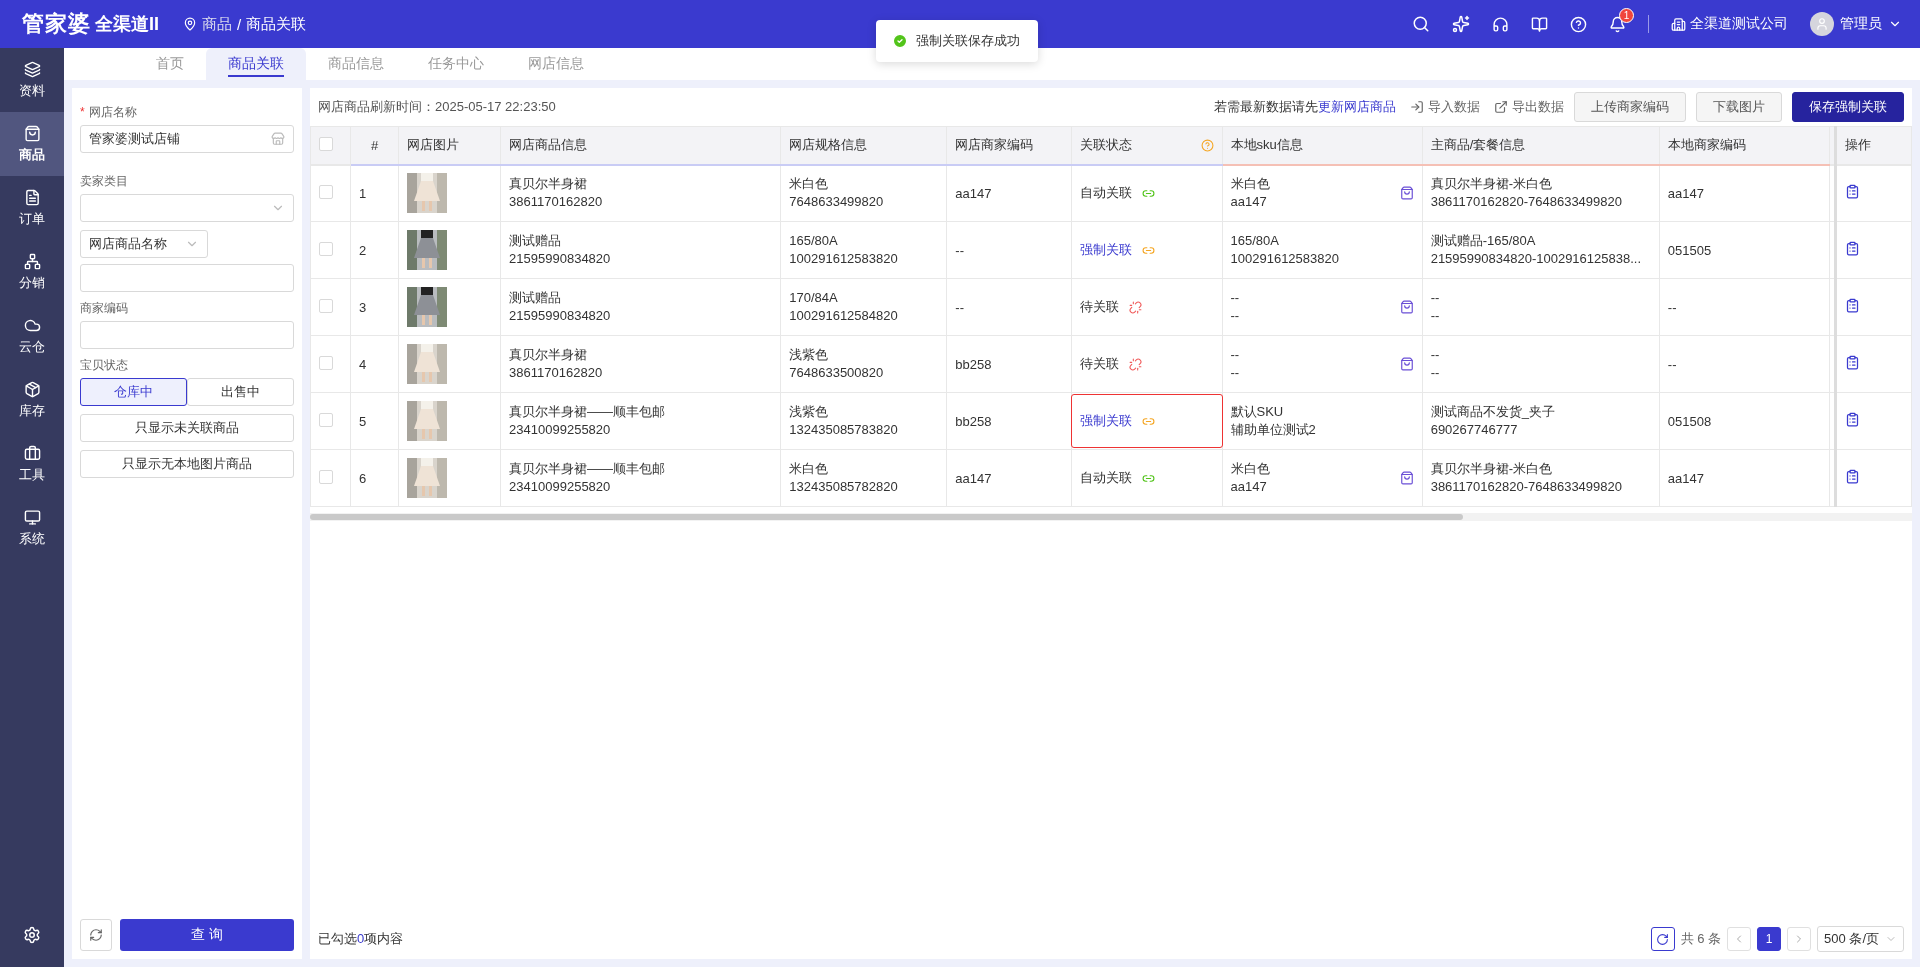 The height and width of the screenshot is (967, 1920). What do you see at coordinates (1538, 107) in the screenshot?
I see `export-link: 导出数据` at bounding box center [1538, 107].